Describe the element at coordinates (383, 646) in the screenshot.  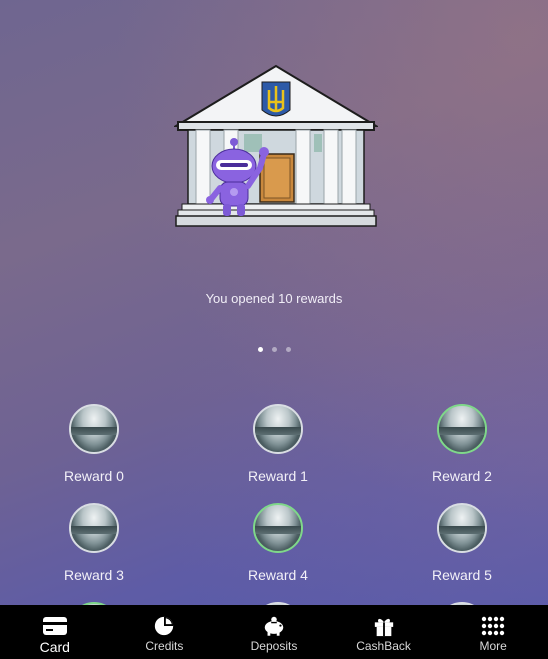
I see `nav-label: CashBack` at that location.